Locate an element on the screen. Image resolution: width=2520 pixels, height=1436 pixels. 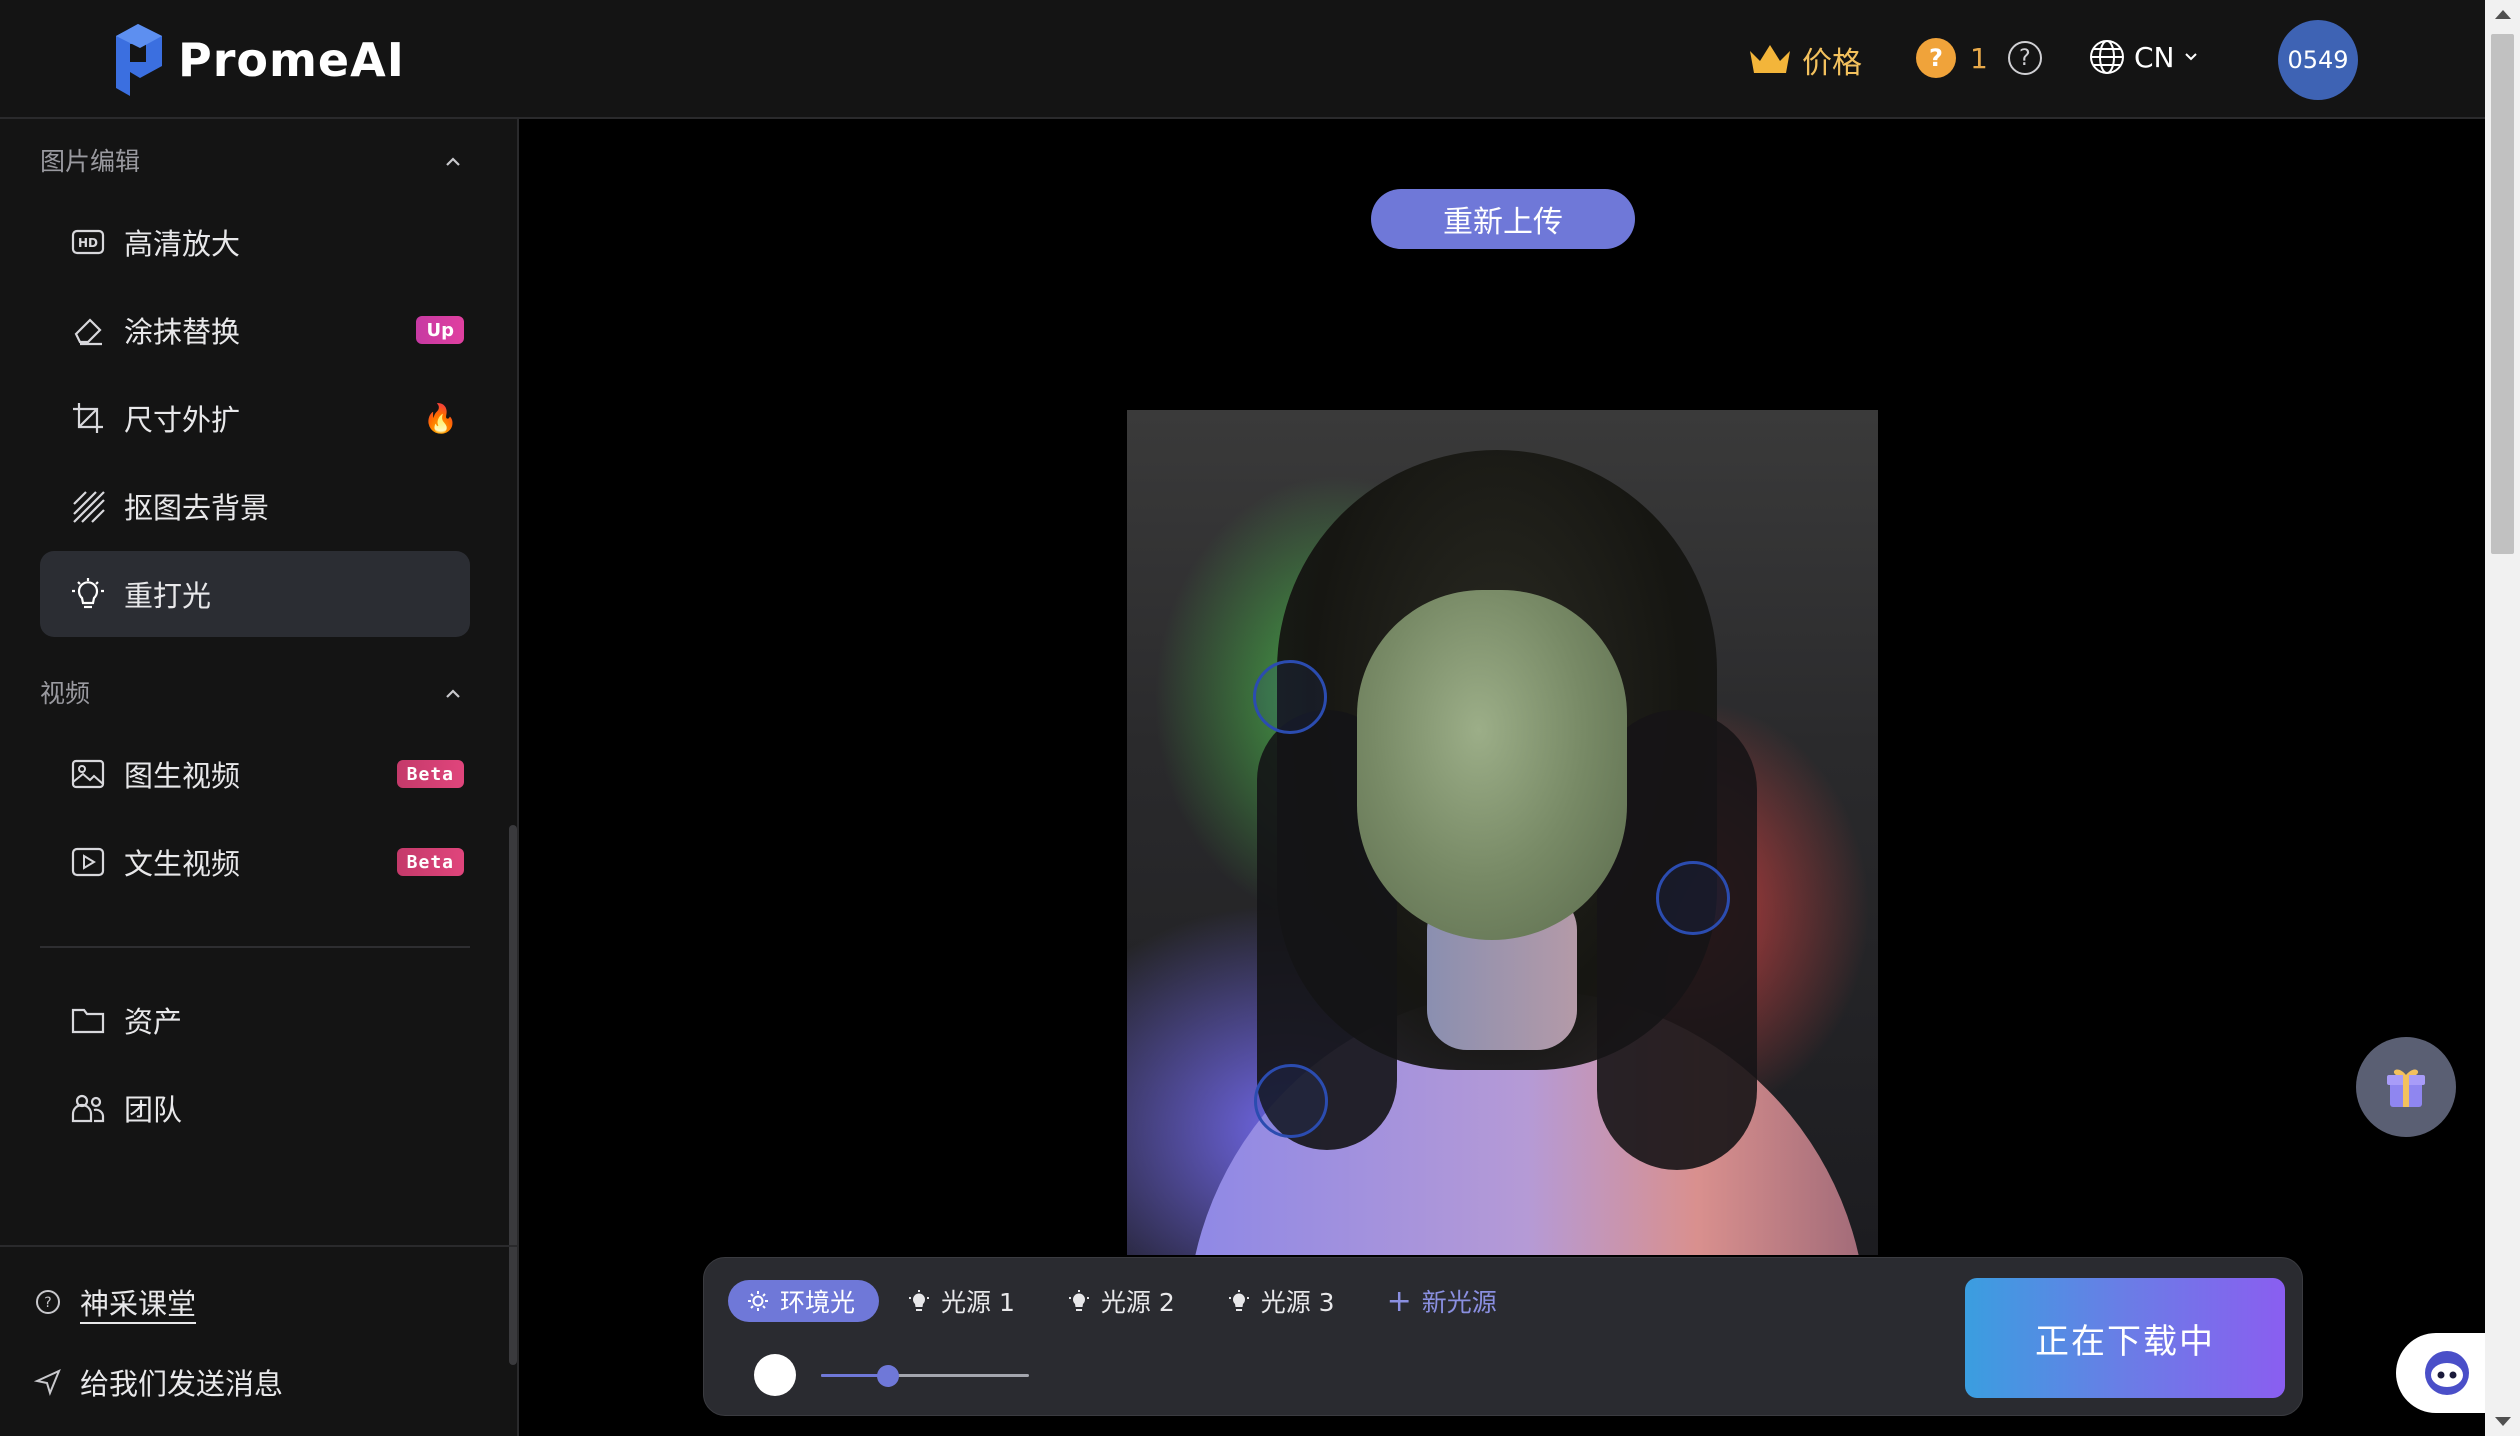
credits-count: 1 is located at coordinates (1979, 58).